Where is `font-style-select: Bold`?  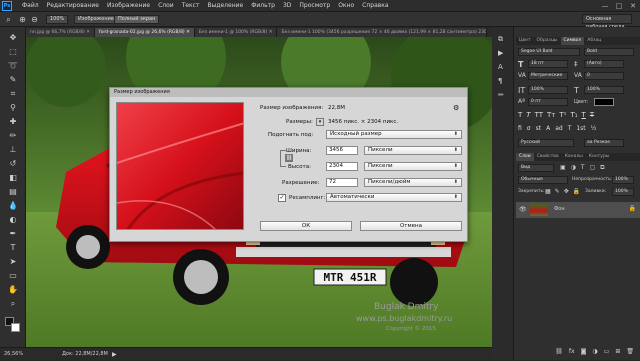 font-style-select: Bold is located at coordinates (609, 52).